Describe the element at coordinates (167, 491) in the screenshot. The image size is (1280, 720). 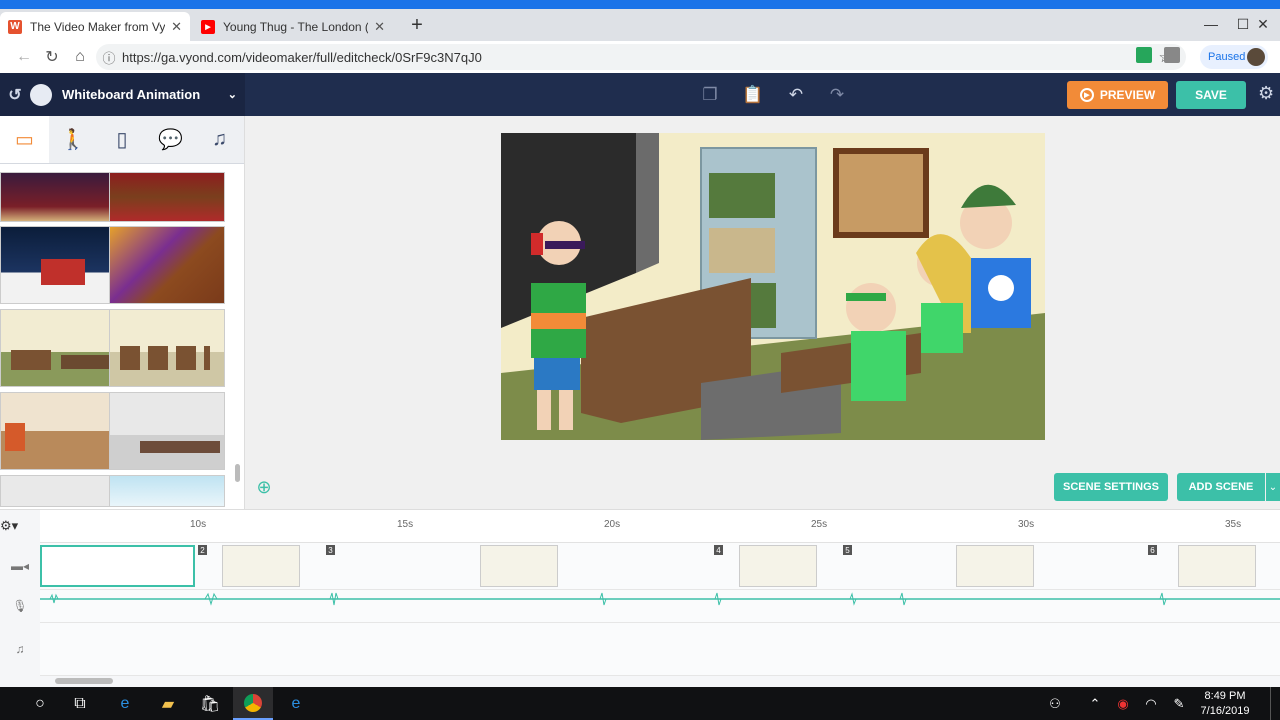
I see `window-office-scene` at that location.